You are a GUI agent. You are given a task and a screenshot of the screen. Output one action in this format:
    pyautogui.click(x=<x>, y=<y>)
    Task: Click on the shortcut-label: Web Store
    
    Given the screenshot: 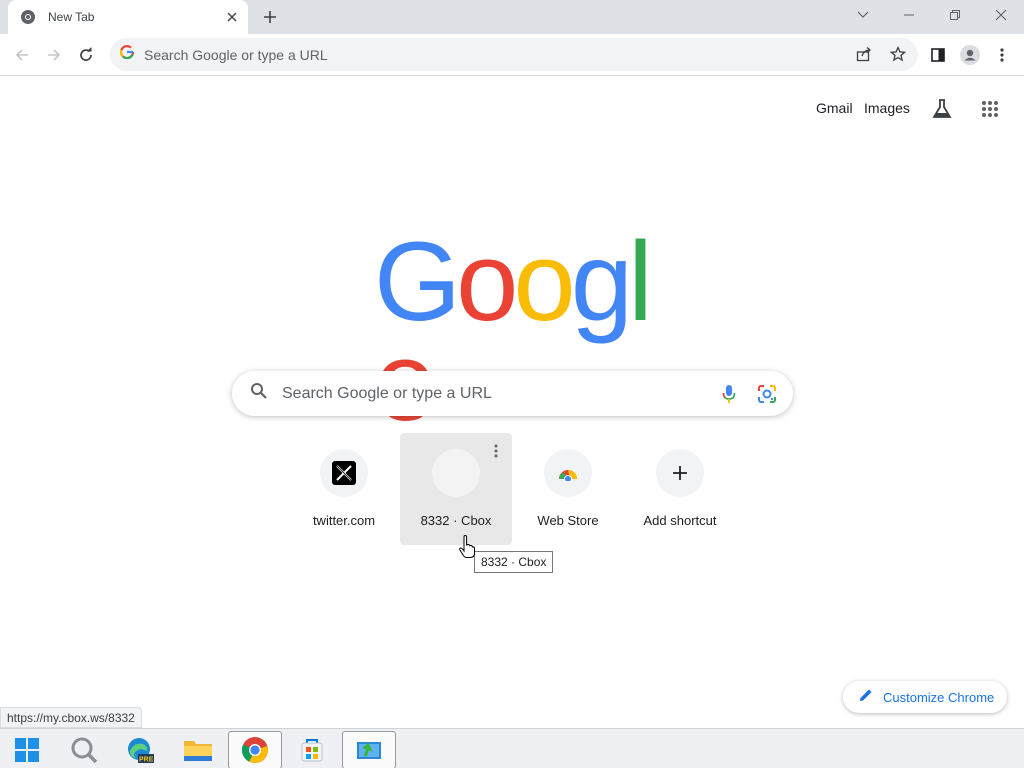 What is the action you would take?
    pyautogui.click(x=568, y=520)
    